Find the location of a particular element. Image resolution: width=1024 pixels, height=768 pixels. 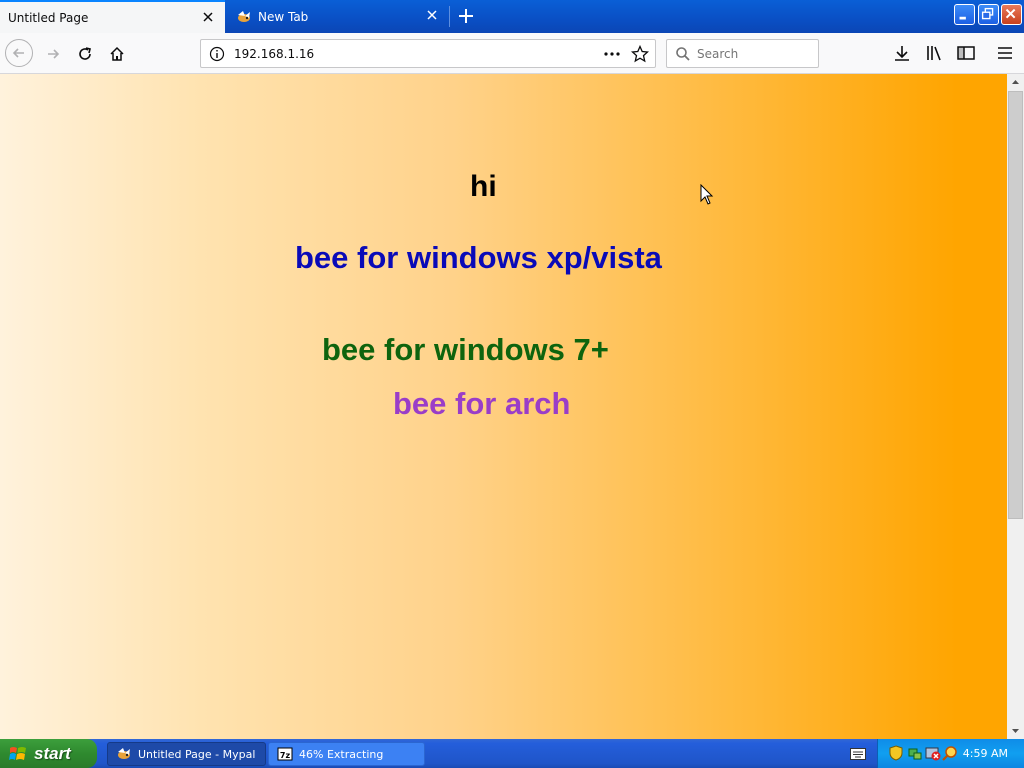

link-bee-windows-7: bee for windows 7+ is located at coordinates (465, 350).